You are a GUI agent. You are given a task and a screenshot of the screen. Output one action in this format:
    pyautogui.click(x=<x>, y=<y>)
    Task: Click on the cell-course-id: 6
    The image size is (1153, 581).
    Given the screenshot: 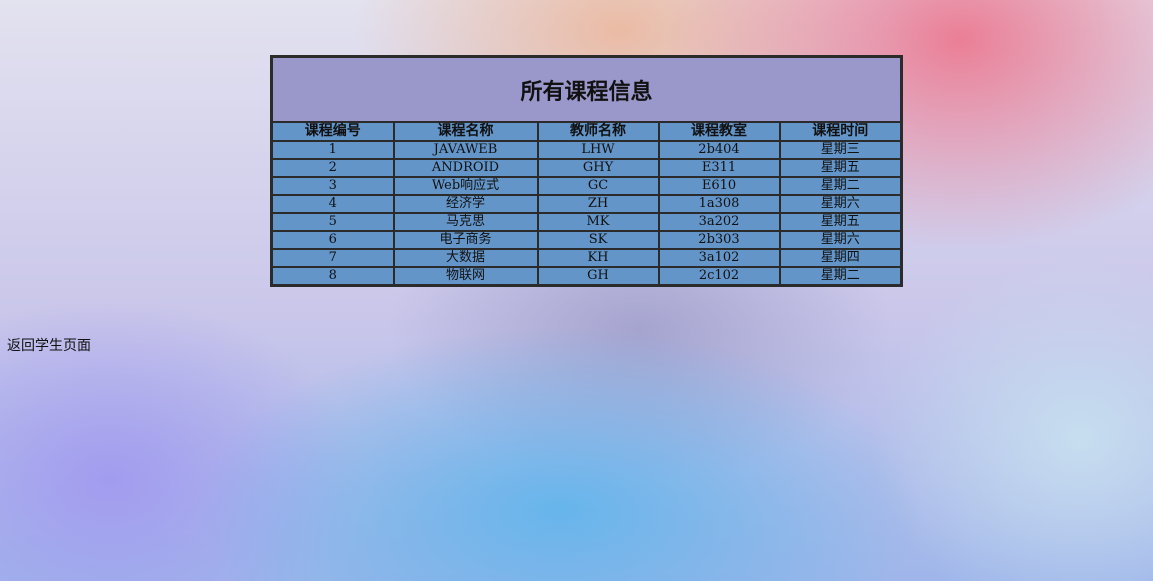 What is the action you would take?
    pyautogui.click(x=332, y=240)
    